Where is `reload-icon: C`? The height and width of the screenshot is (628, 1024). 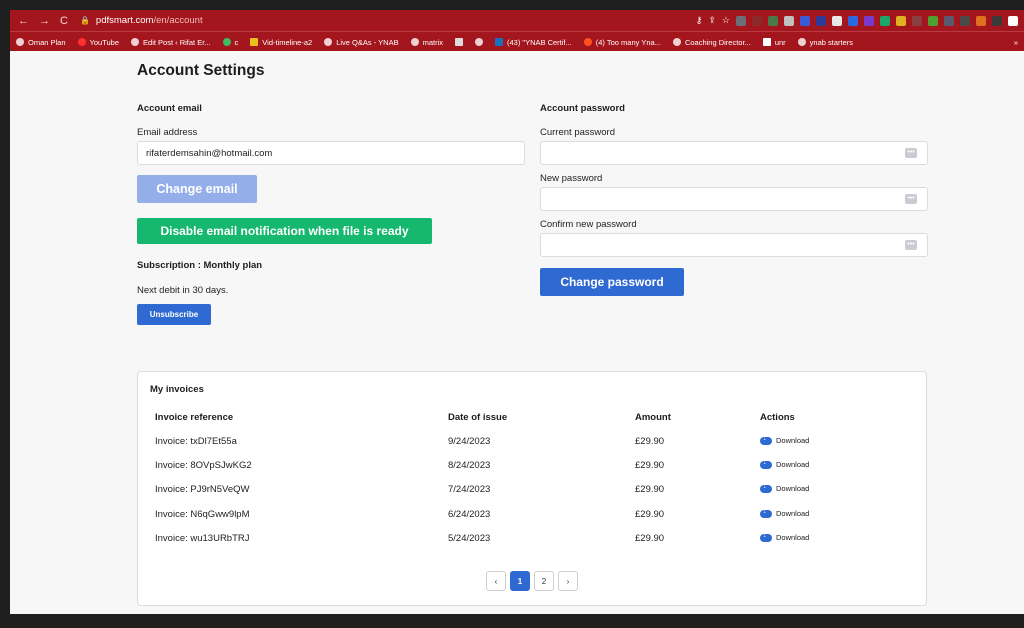
reload-icon: C is located at coordinates (64, 21).